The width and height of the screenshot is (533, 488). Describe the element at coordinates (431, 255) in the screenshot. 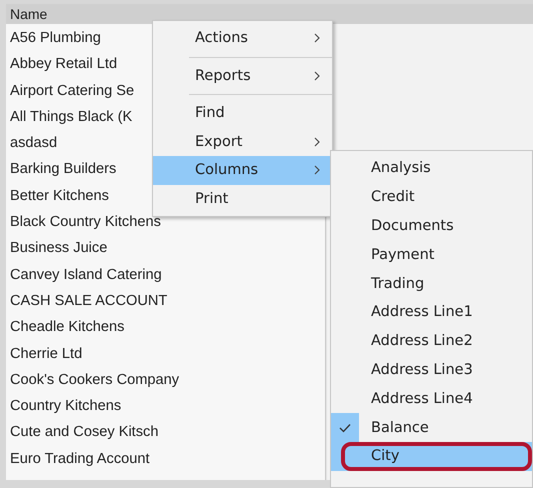

I see `menu-item: Payment` at that location.